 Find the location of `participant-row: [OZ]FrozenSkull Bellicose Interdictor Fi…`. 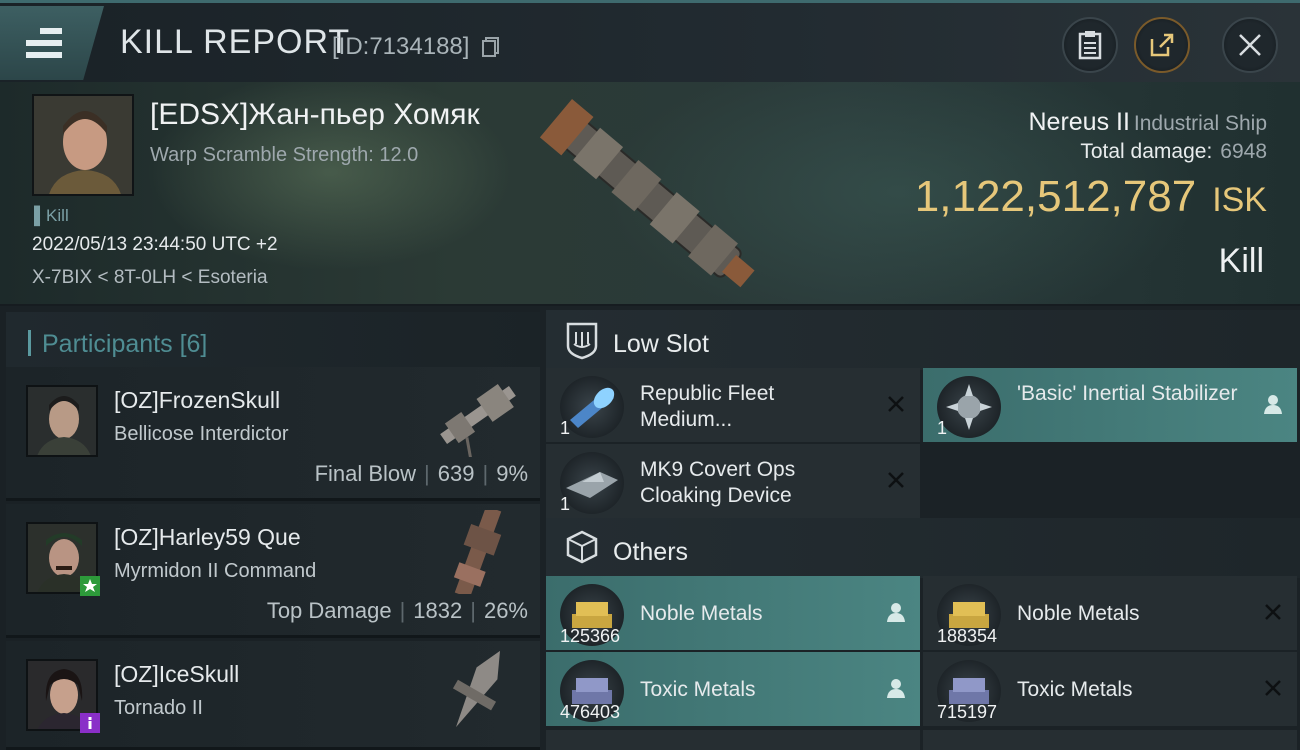

participant-row: [OZ]FrozenSkull Bellicose Interdictor Fi… is located at coordinates (273, 434).